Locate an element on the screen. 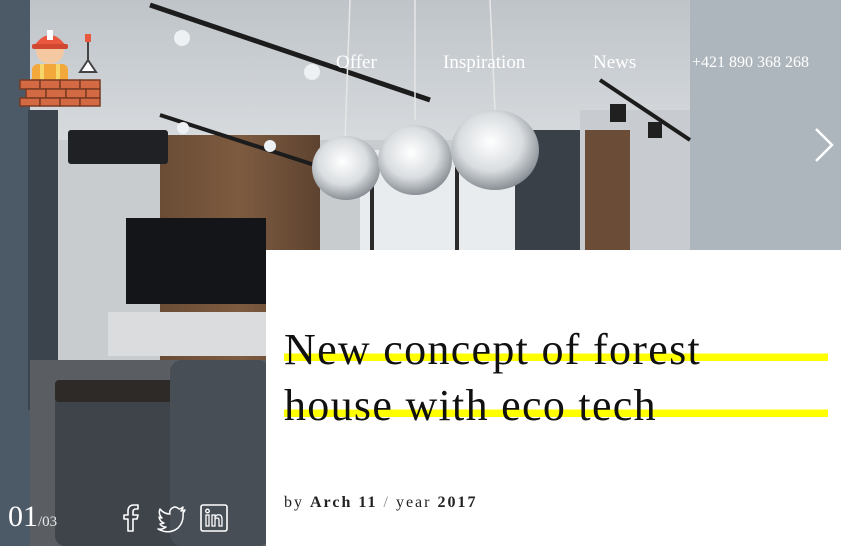 This screenshot has height=546, width=841. article-title-line-1: New concept of forest is located at coordinates (556, 350).